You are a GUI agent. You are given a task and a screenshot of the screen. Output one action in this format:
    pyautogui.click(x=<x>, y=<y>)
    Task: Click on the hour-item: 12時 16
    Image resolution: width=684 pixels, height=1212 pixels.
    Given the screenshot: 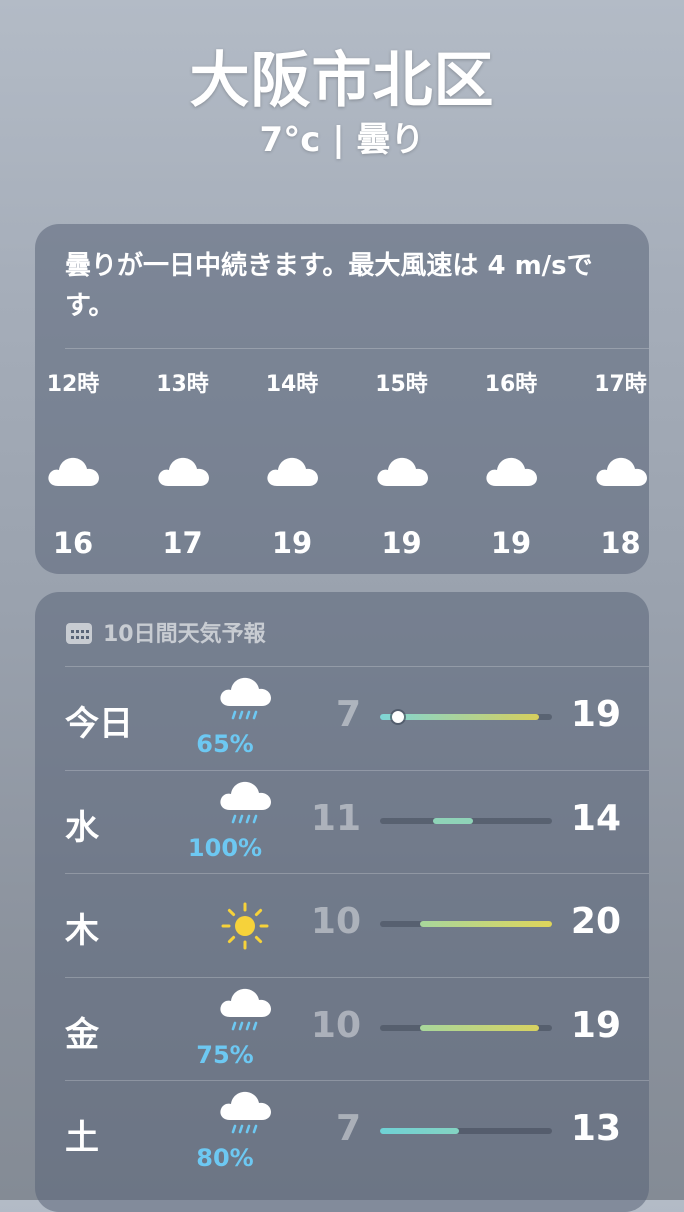 What is the action you would take?
    pyautogui.click(x=73, y=463)
    